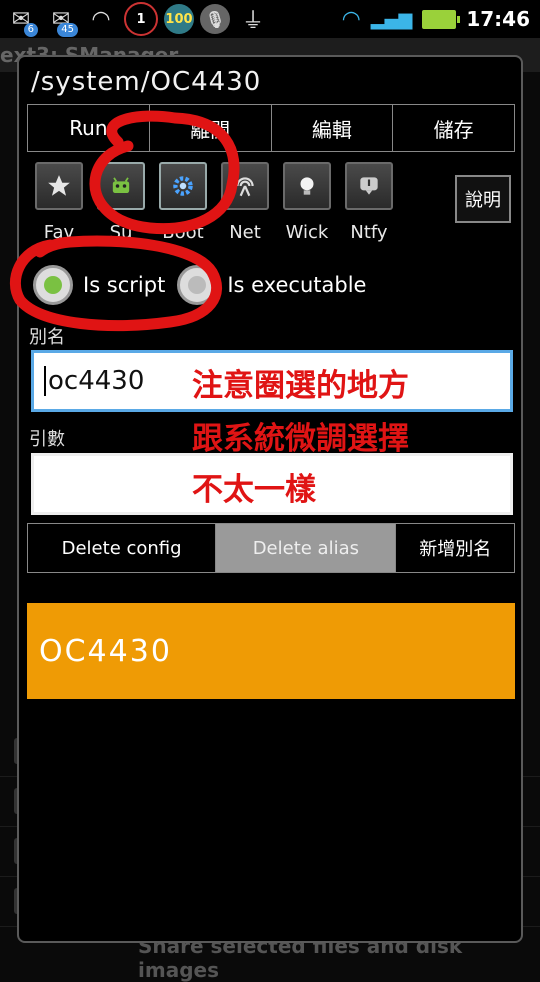 This screenshot has width=540, height=982. I want to click on annotation-line-2: 跟系統微調選擇, so click(300, 439).